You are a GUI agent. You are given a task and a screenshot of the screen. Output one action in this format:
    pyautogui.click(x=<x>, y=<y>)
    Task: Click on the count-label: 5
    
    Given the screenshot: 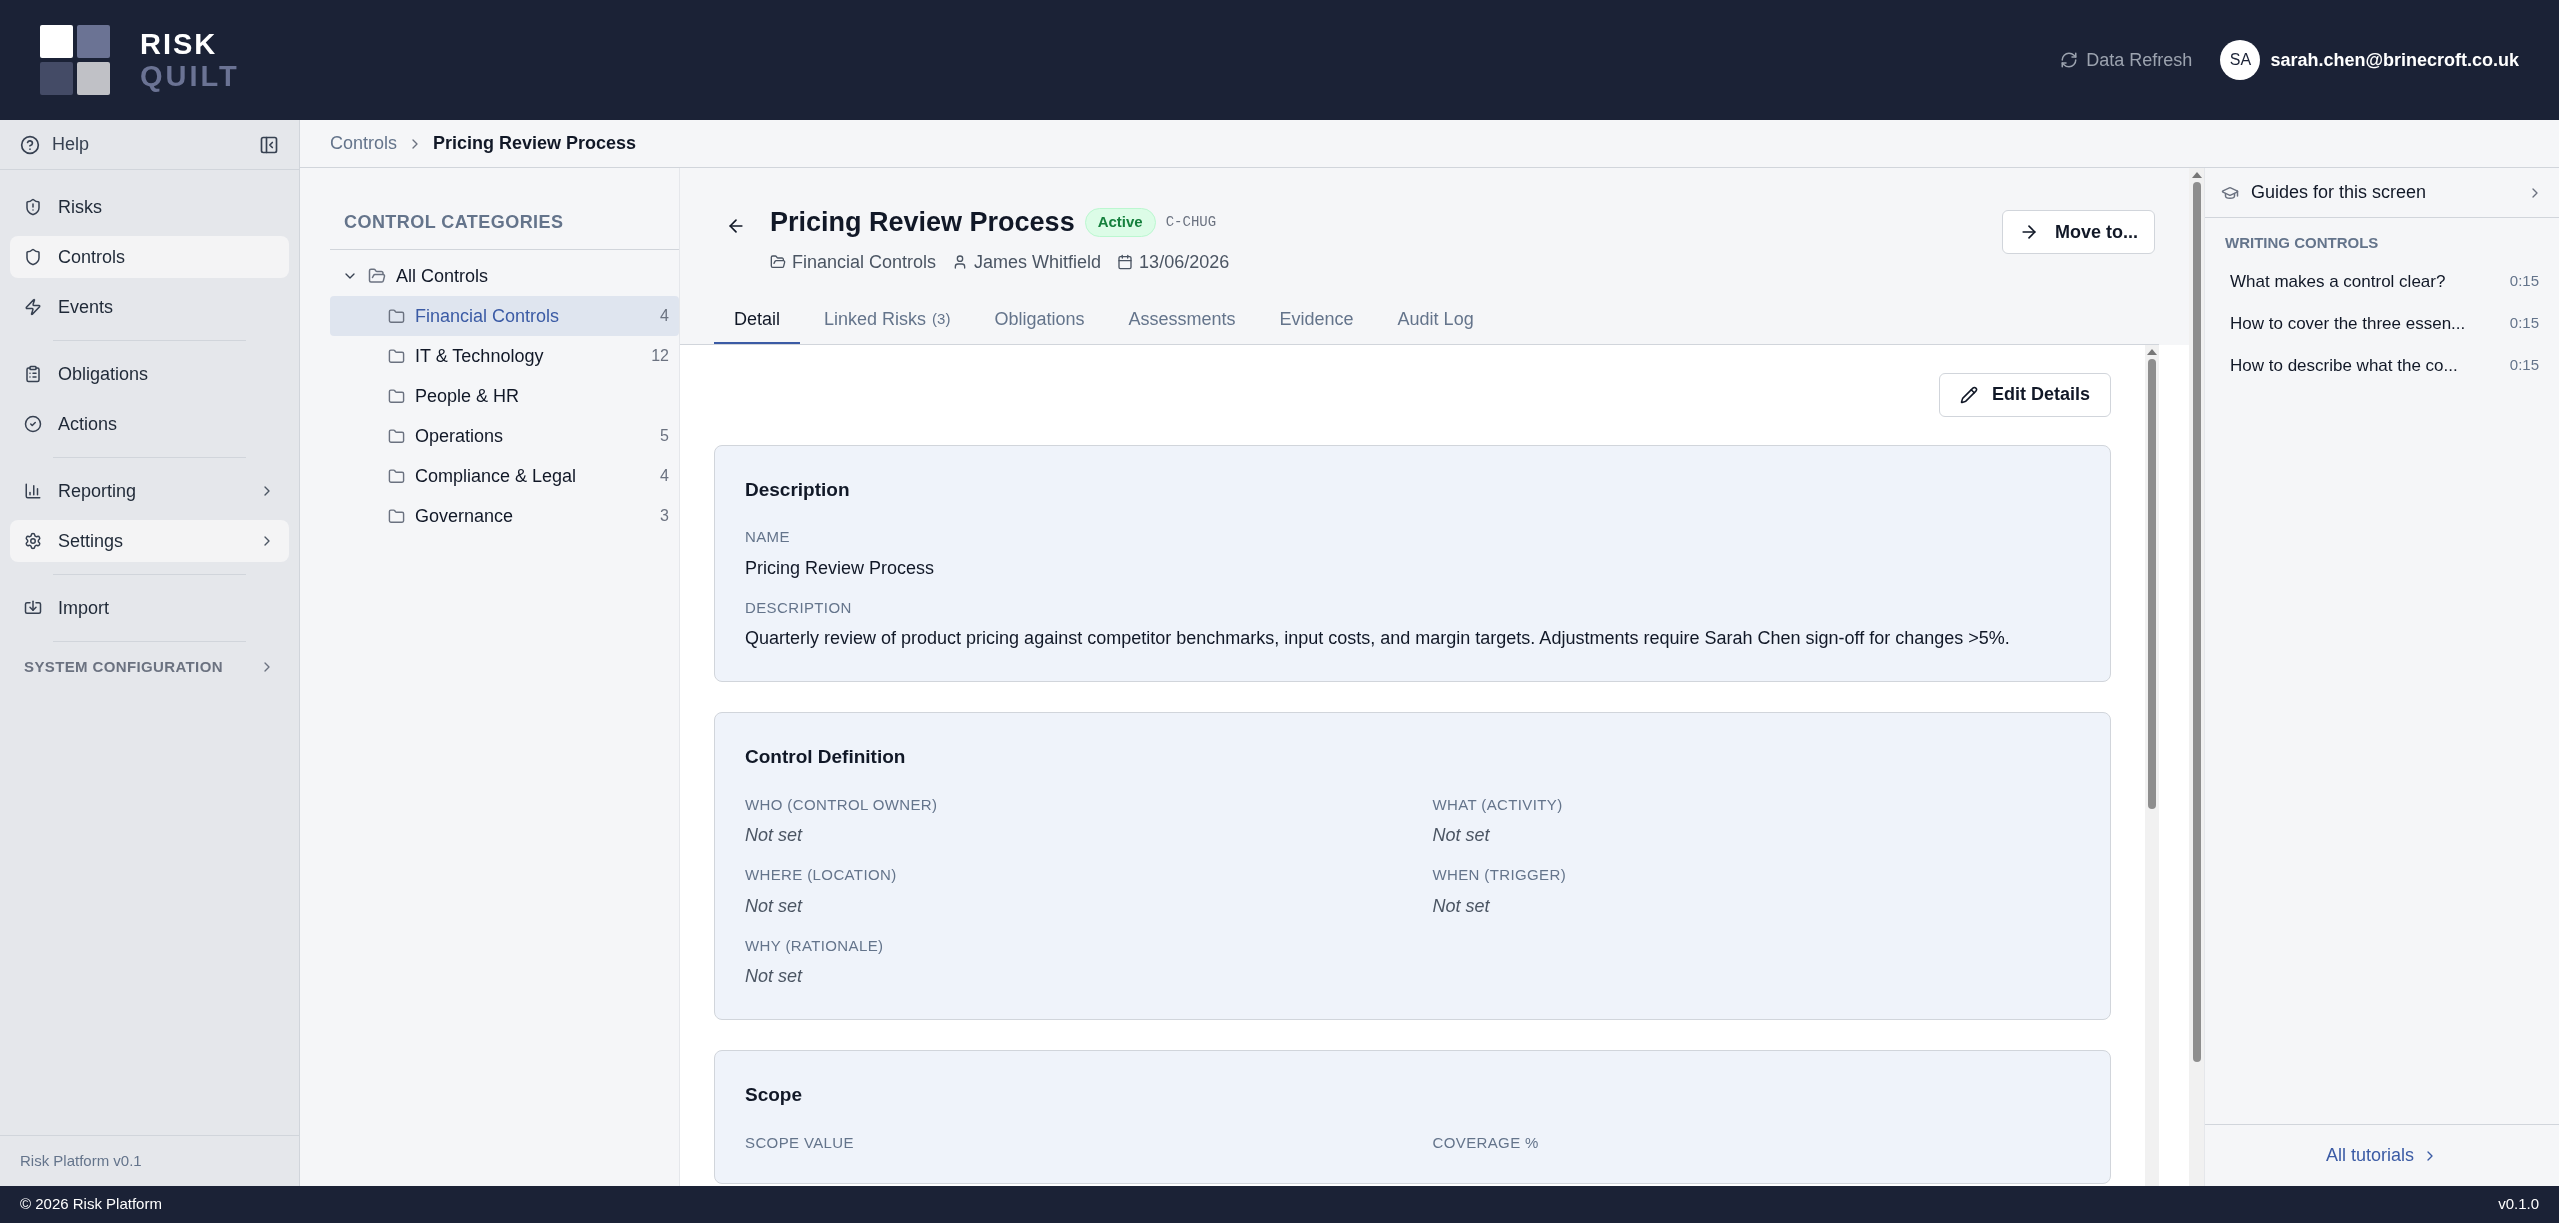 What is the action you would take?
    pyautogui.click(x=664, y=436)
    